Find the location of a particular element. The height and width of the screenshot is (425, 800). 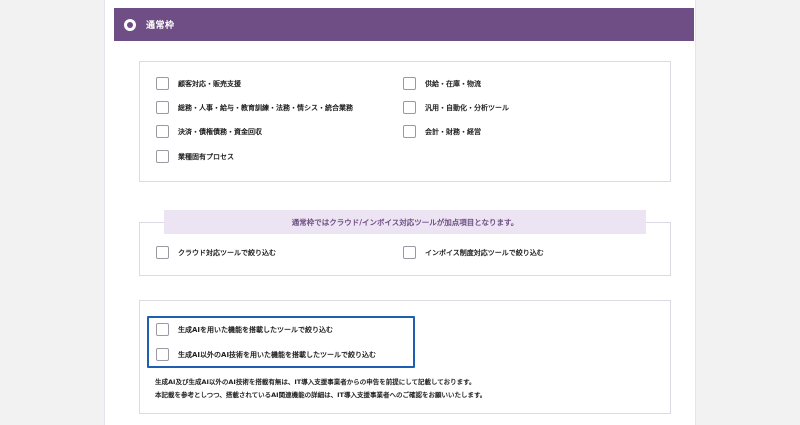

frame-title: 通常枠 is located at coordinates (160, 26).